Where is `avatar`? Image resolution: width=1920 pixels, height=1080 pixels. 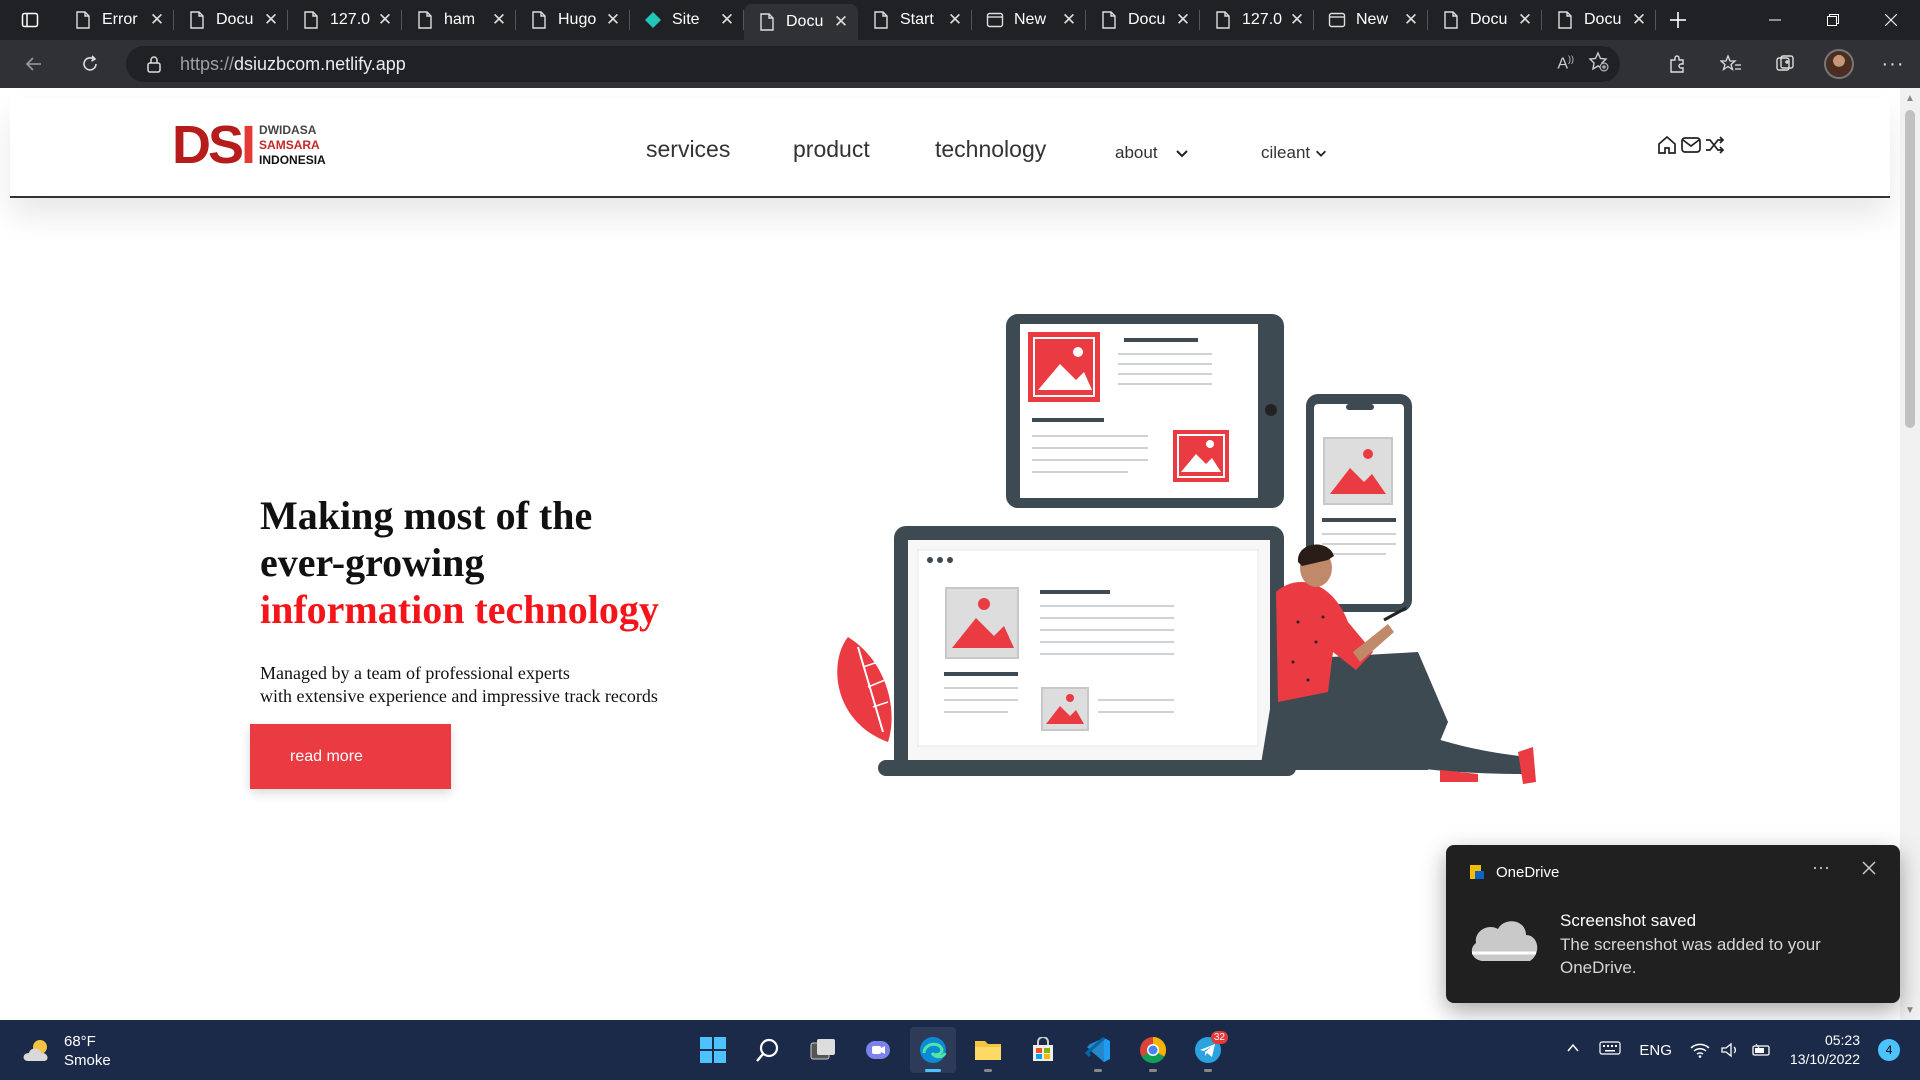
avatar is located at coordinates (1839, 64).